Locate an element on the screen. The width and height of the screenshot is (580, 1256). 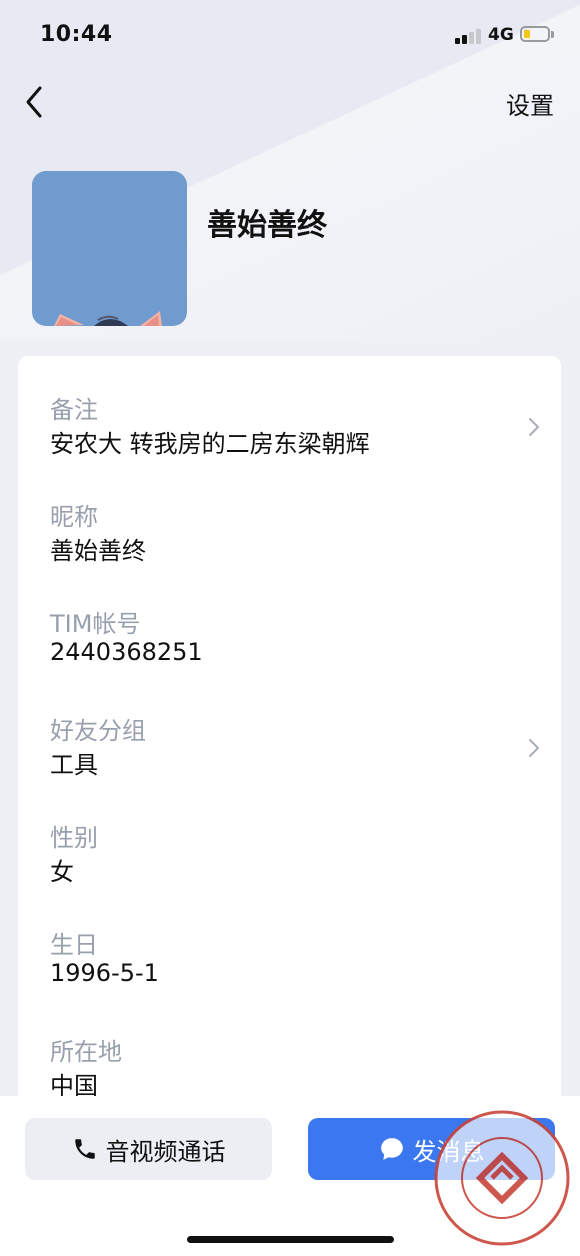
avatar is located at coordinates (109, 248).